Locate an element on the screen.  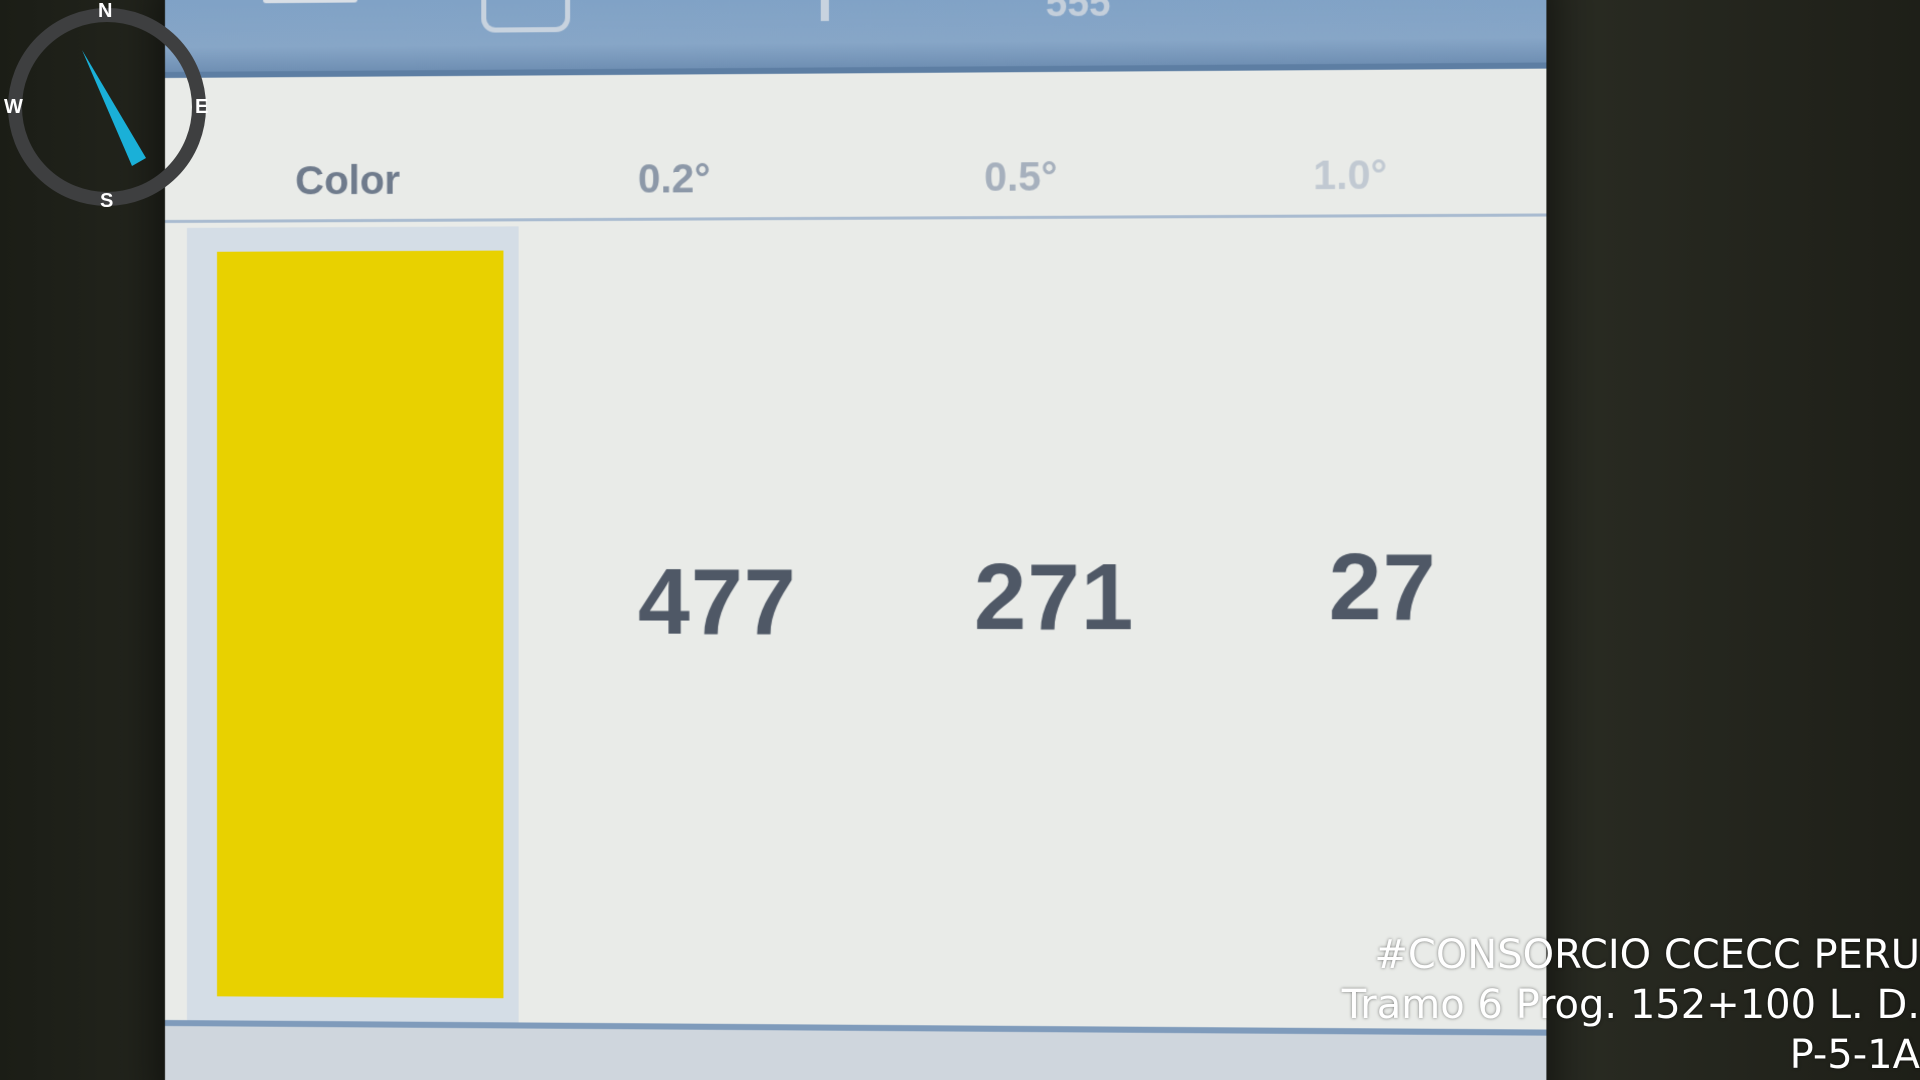
compass-east-label: E is located at coordinates (202, 107).